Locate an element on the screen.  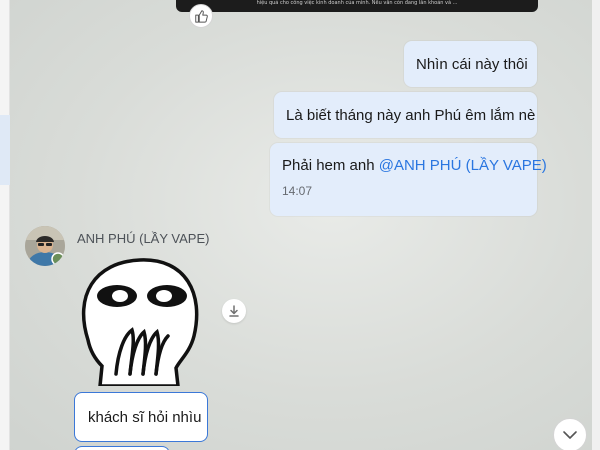
received-message: khách sĩ hỏi nhìu is located at coordinates (141, 417).